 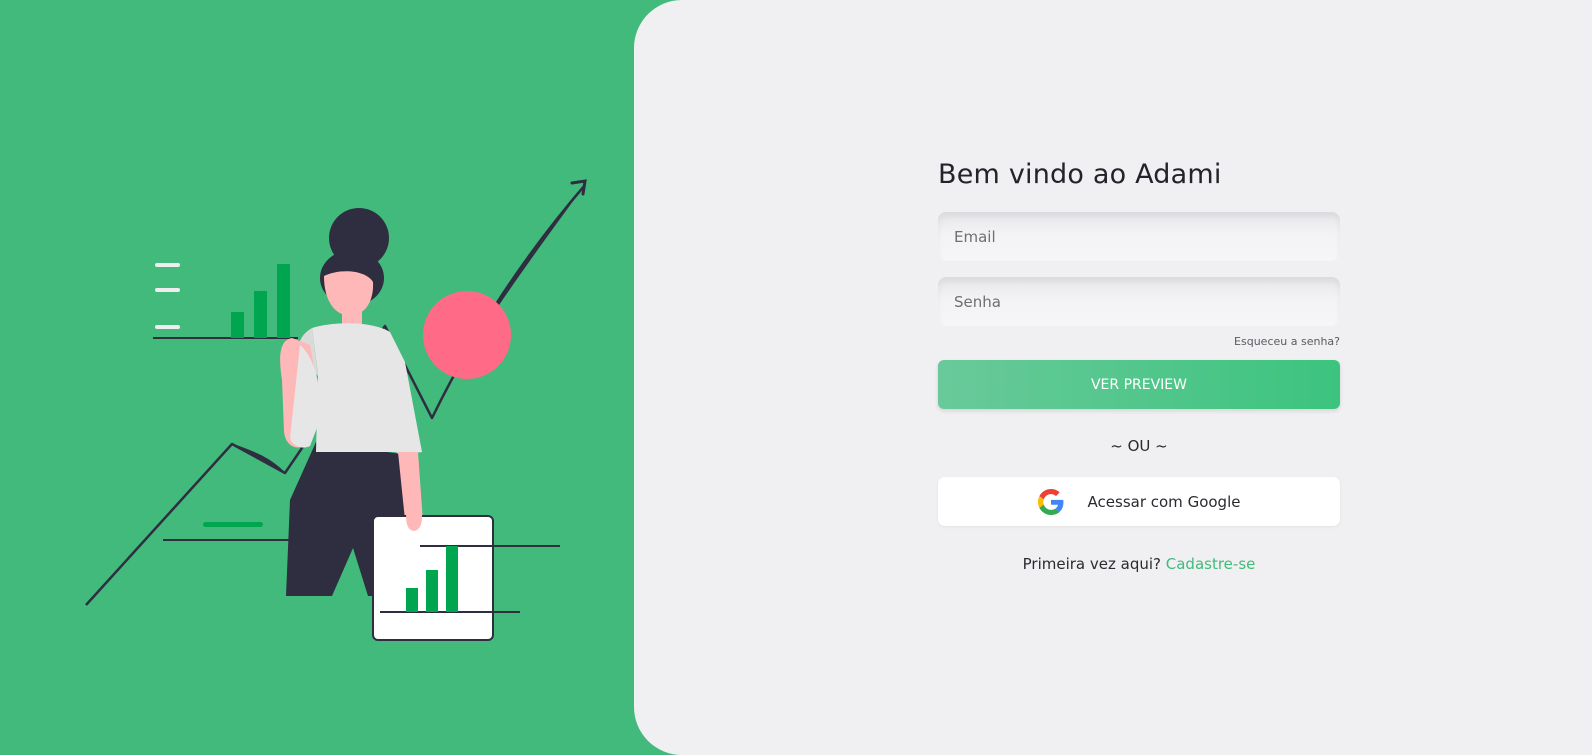 What do you see at coordinates (1211, 564) in the screenshot?
I see `signup-link: Cadastre-se` at bounding box center [1211, 564].